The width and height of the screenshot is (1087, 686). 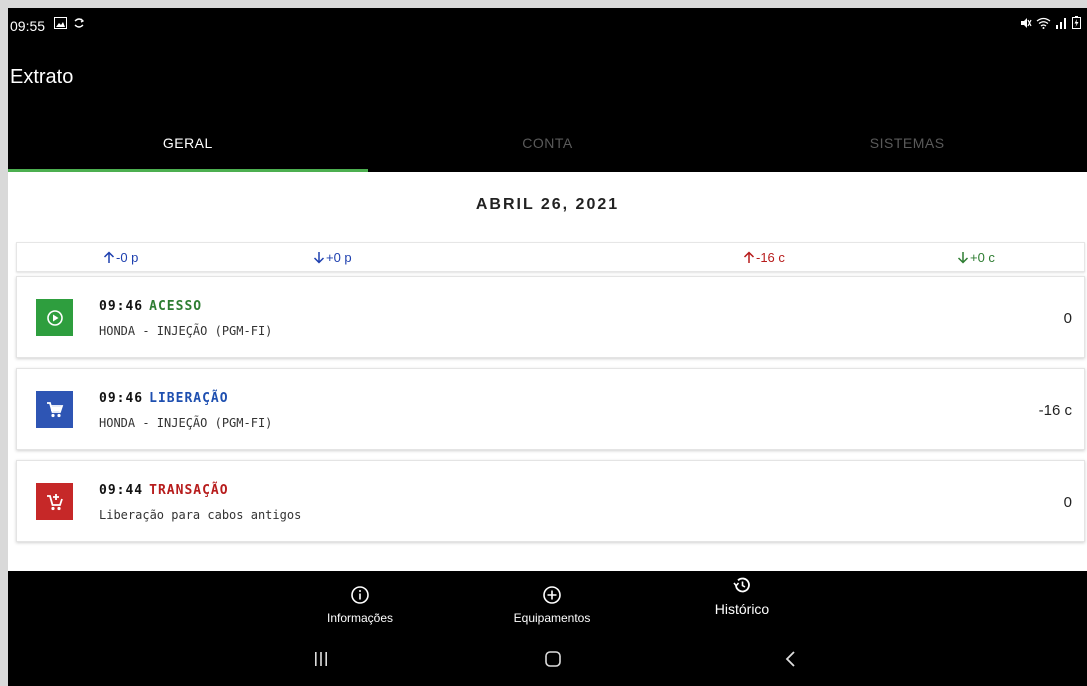 I want to click on date-header: ABRIL 26, 2021, so click(x=547, y=204).